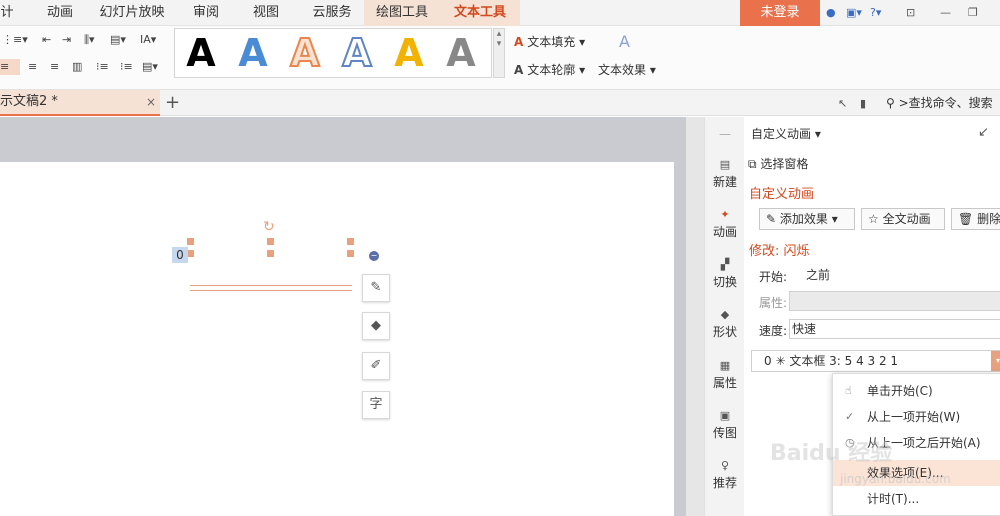 The height and width of the screenshot is (516, 1000). Describe the element at coordinates (461, 53) in the screenshot. I see `style-gray: A` at that location.